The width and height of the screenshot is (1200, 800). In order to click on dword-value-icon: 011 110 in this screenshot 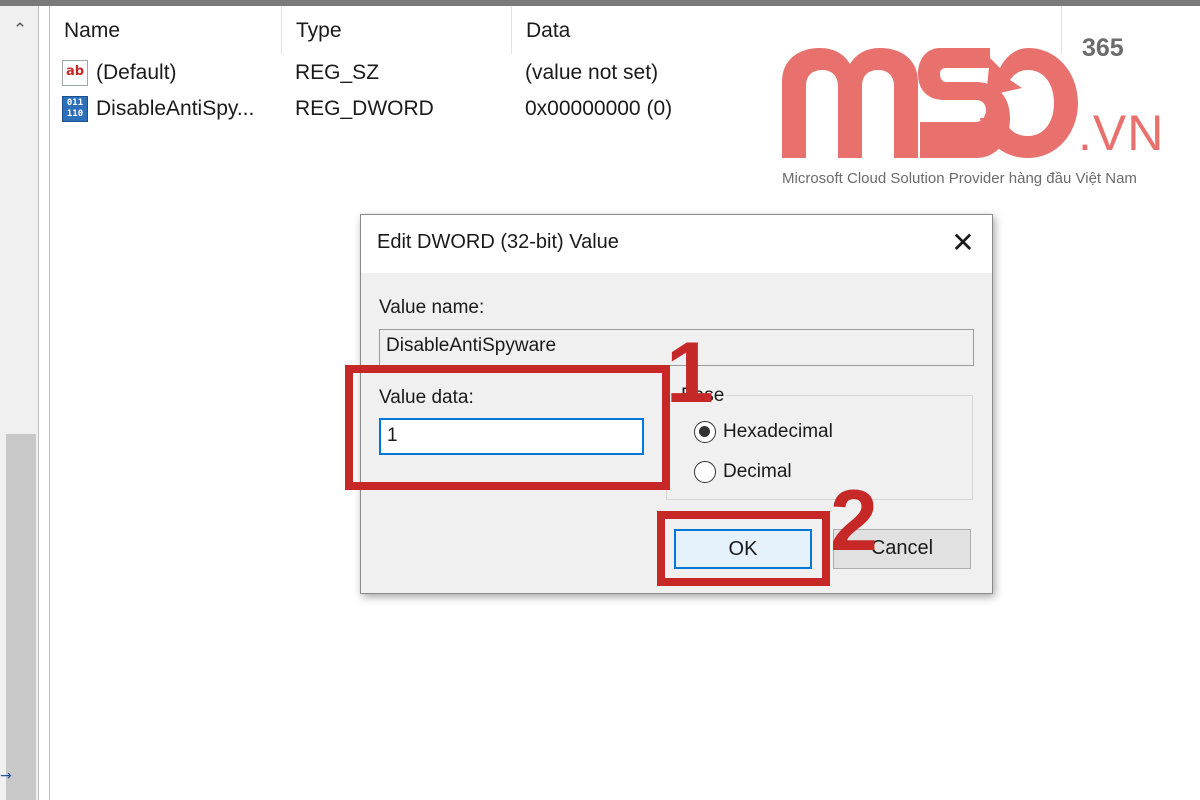, I will do `click(75, 109)`.